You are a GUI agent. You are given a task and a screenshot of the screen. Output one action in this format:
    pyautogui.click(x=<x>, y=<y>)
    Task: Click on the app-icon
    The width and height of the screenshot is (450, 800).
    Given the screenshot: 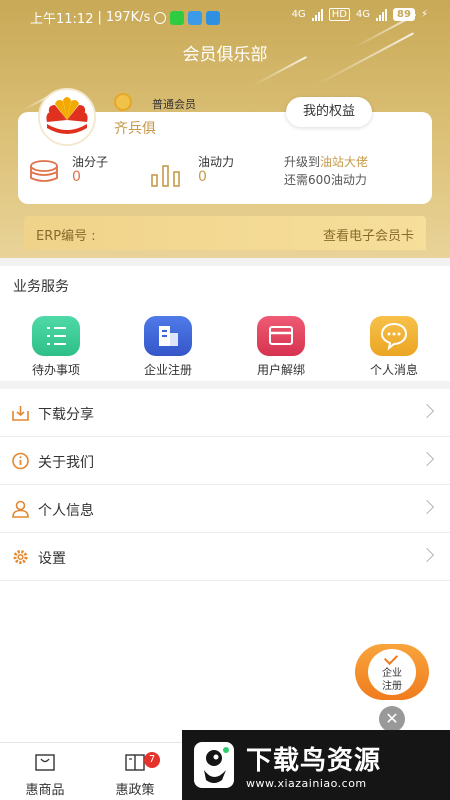 What is the action you would take?
    pyautogui.click(x=195, y=17)
    